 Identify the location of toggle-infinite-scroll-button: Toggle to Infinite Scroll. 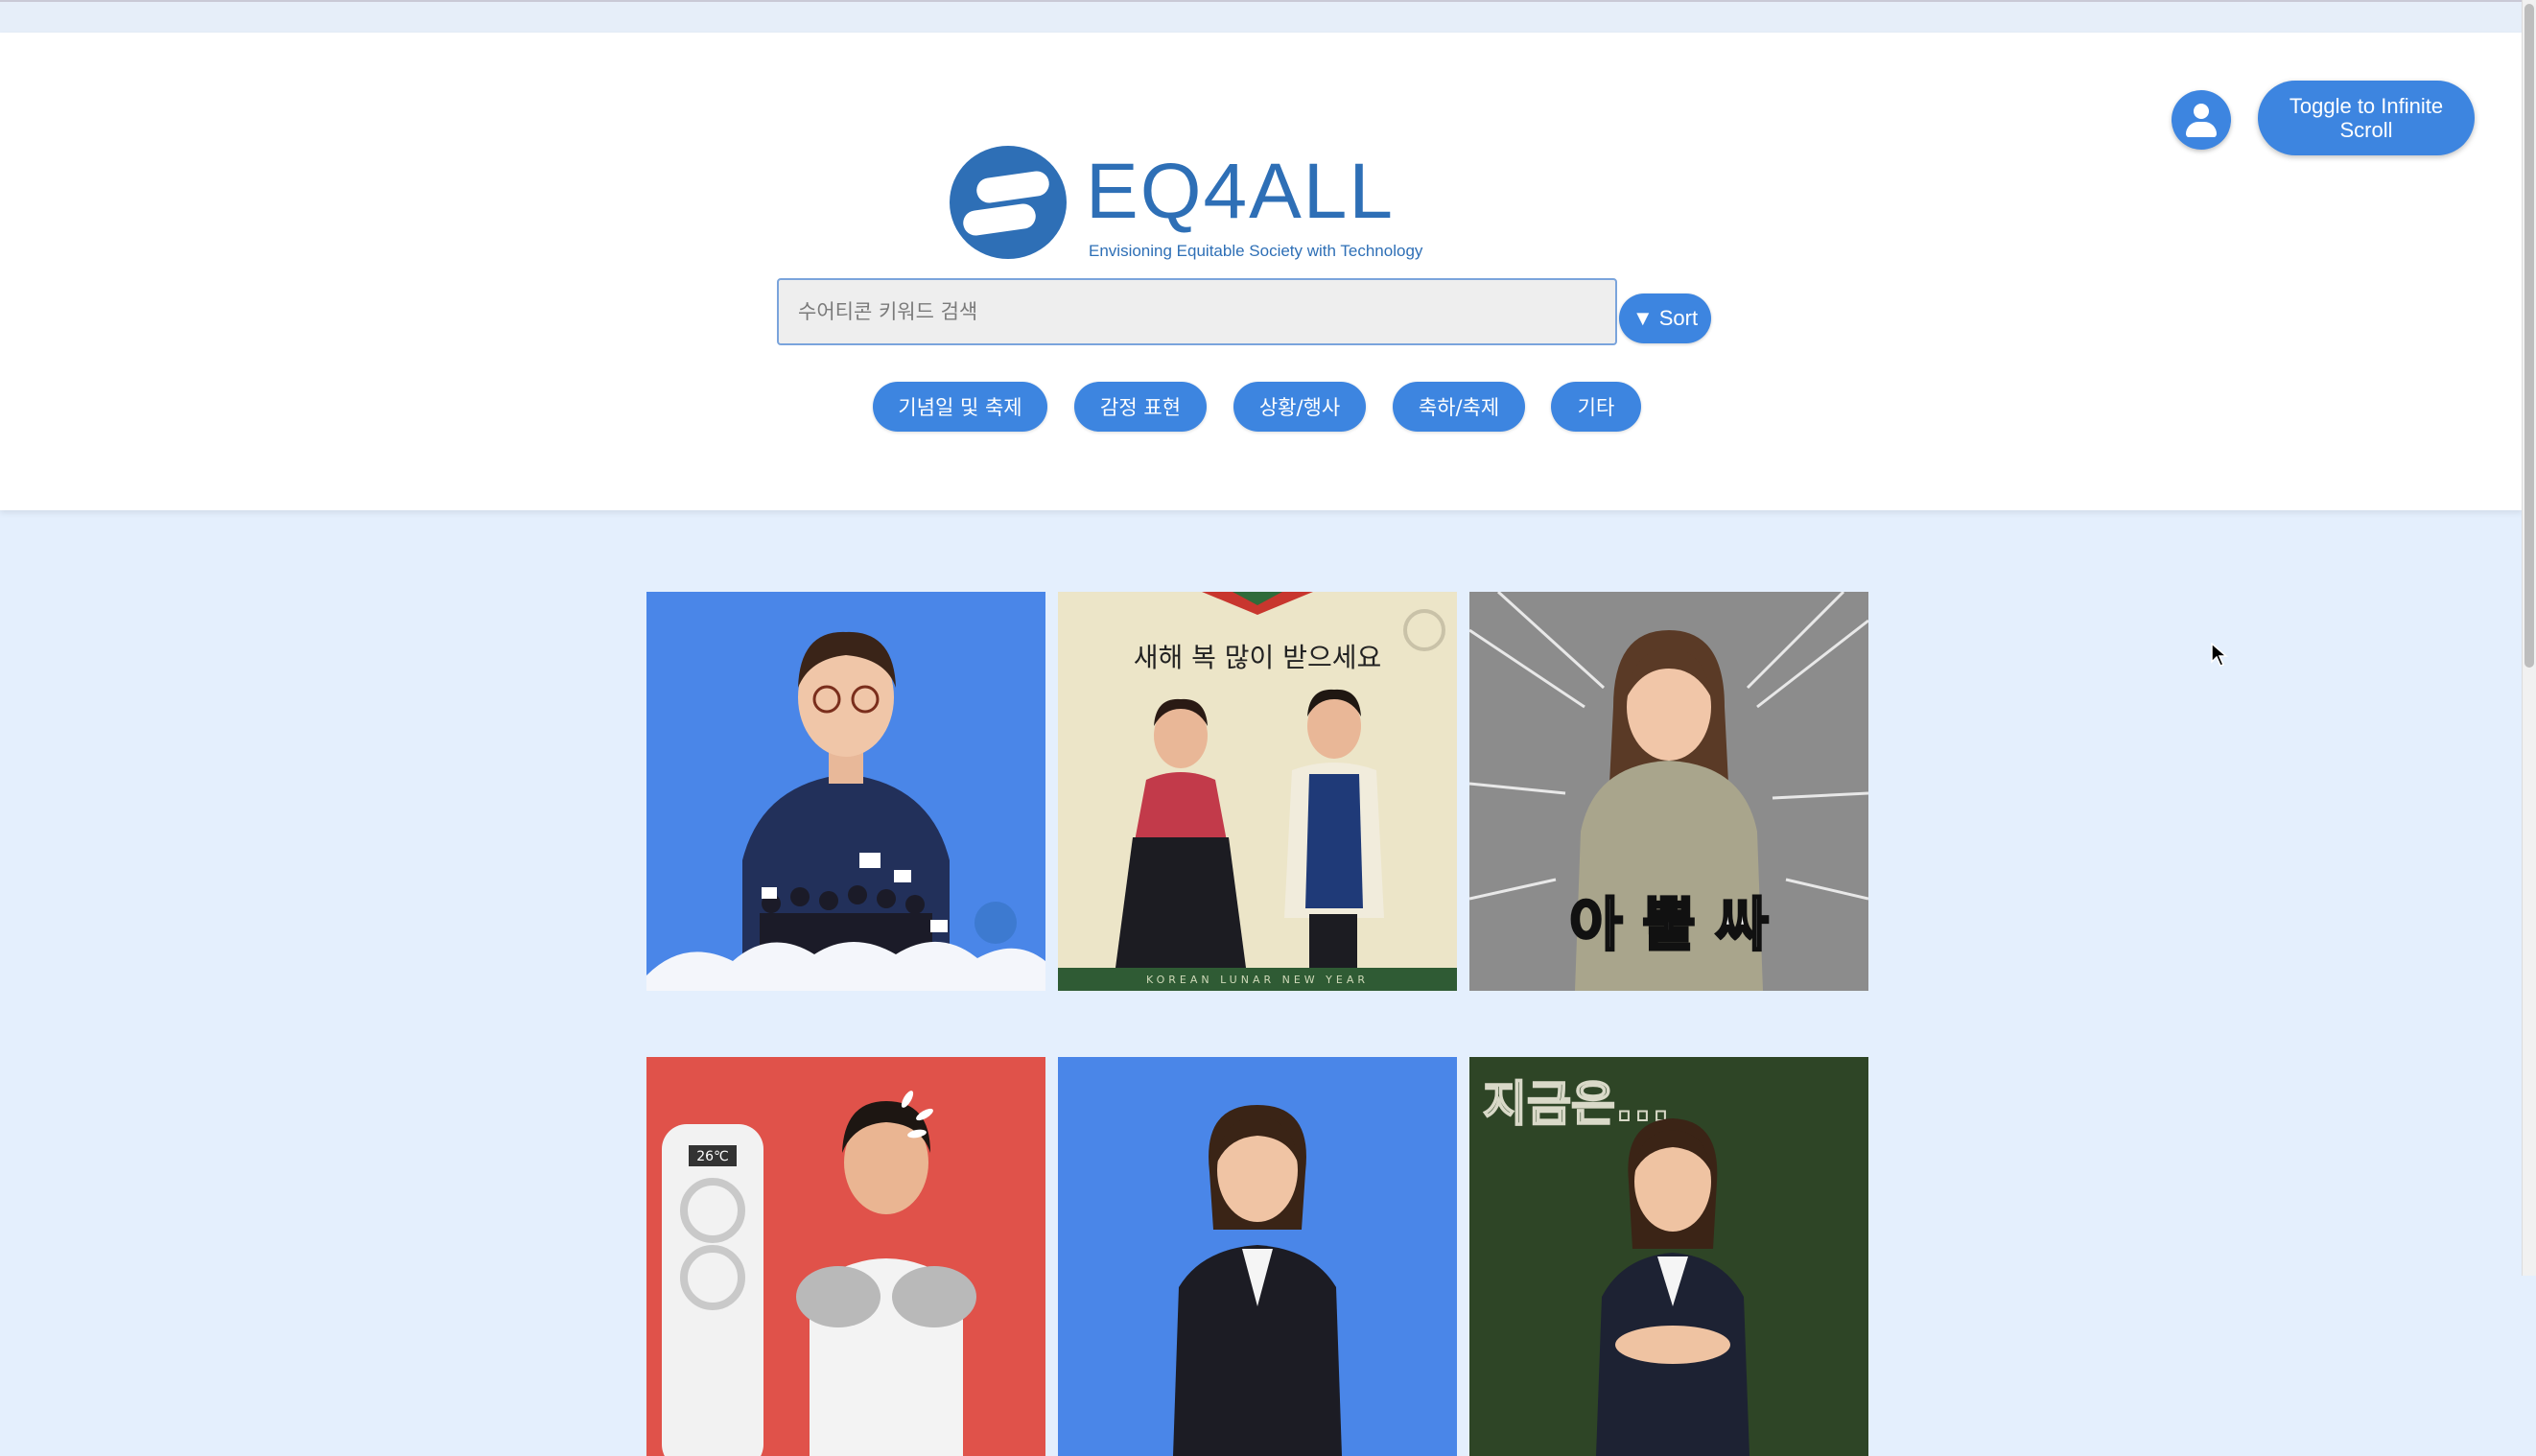
(2366, 118).